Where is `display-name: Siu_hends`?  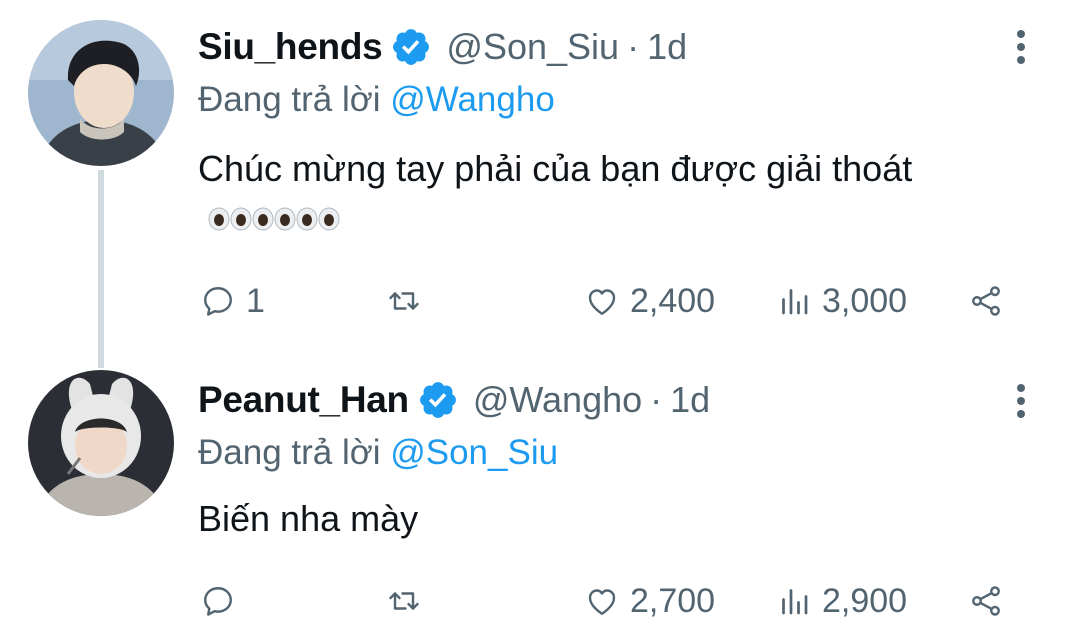 display-name: Siu_hends is located at coordinates (290, 47).